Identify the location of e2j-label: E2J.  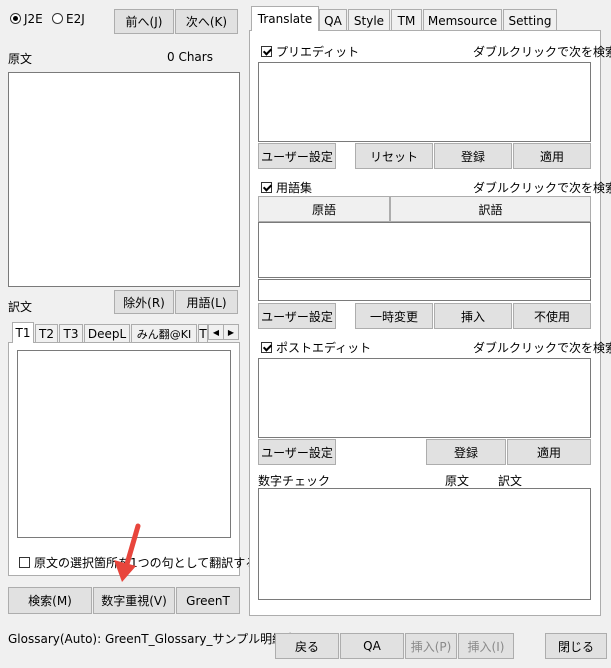
(75, 19).